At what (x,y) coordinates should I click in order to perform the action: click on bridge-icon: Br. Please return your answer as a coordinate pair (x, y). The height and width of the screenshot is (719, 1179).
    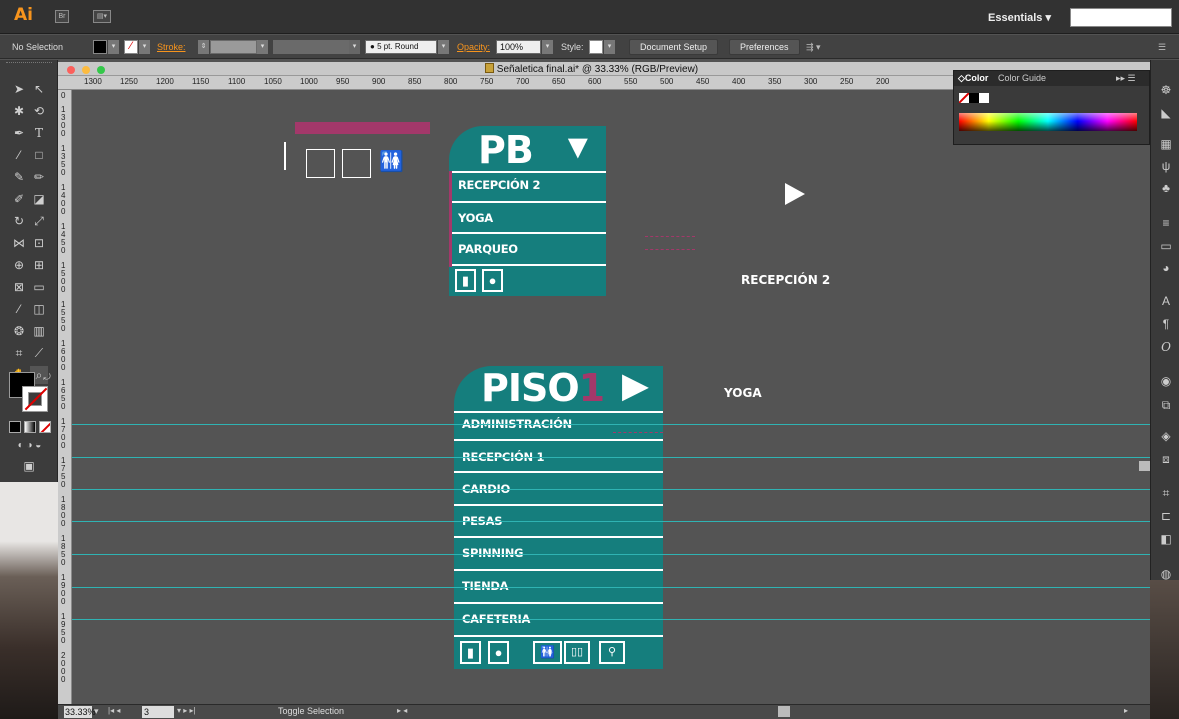
    Looking at the image, I should click on (62, 16).